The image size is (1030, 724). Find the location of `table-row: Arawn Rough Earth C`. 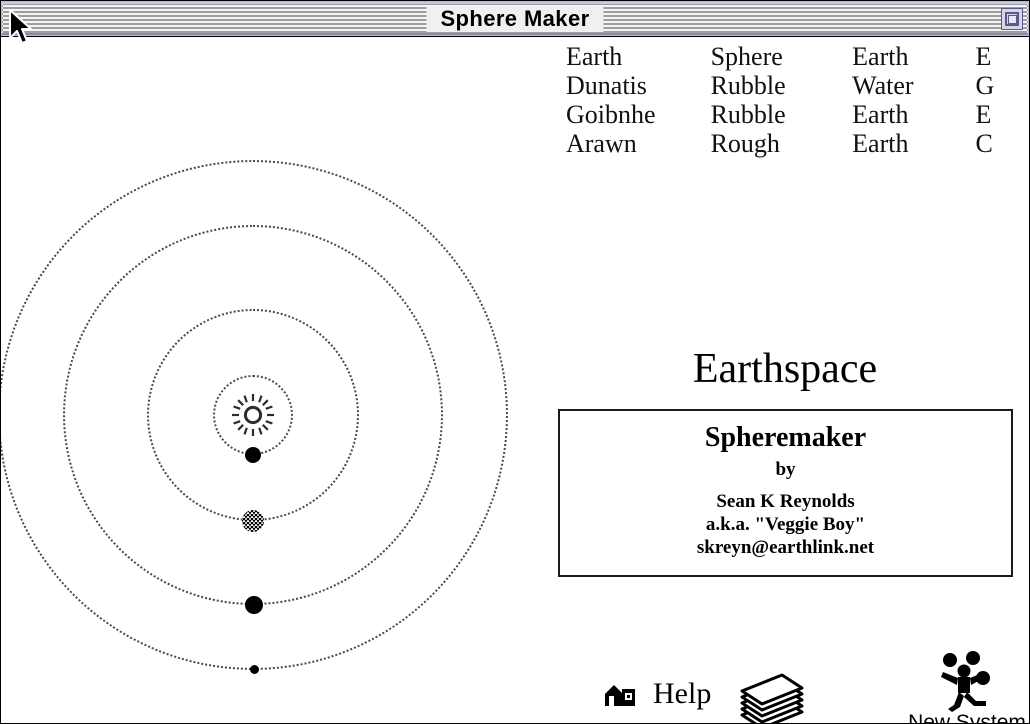

table-row: Arawn Rough Earth C is located at coordinates (791, 143).